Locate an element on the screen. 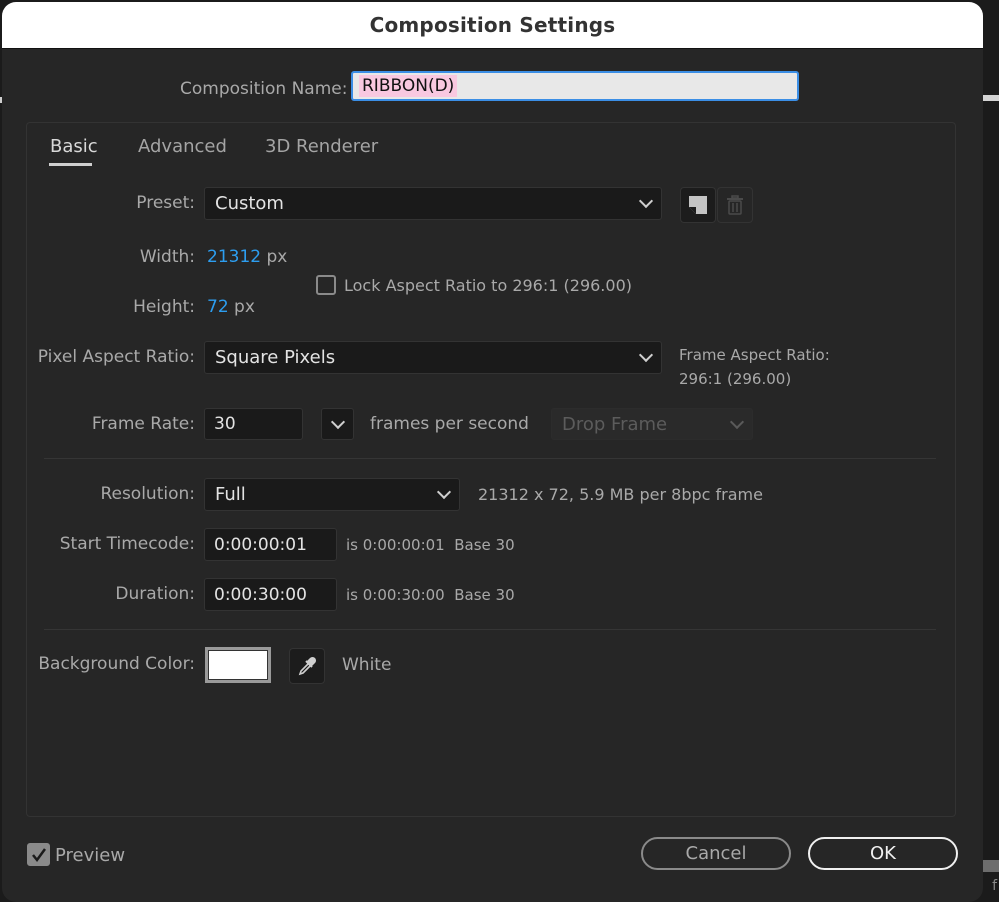  tab-advanced: Advanced is located at coordinates (182, 146).